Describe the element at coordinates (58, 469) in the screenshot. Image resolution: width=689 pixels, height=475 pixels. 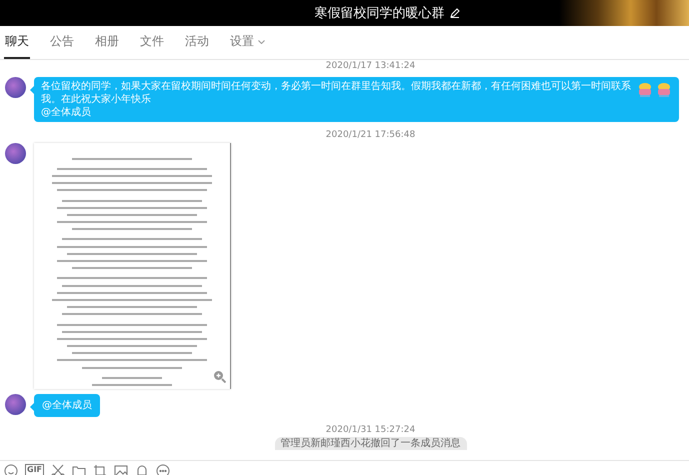
I see `scissors-icon` at that location.